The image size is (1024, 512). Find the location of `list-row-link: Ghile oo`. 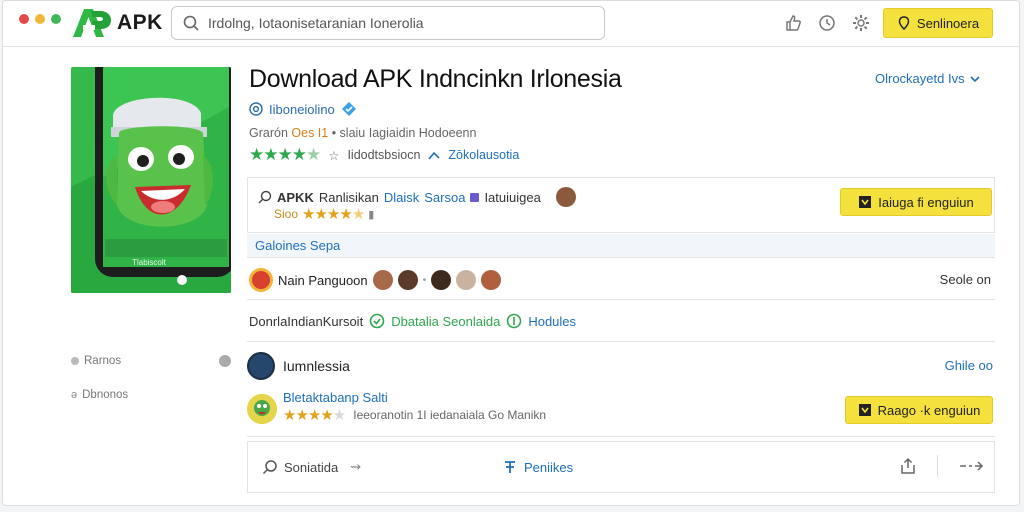

list-row-link: Ghile oo is located at coordinates (969, 365).